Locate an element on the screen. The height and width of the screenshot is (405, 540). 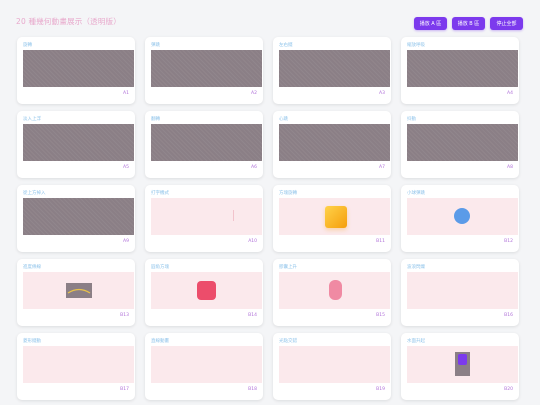
card-id: B16 is located at coordinates (508, 315).